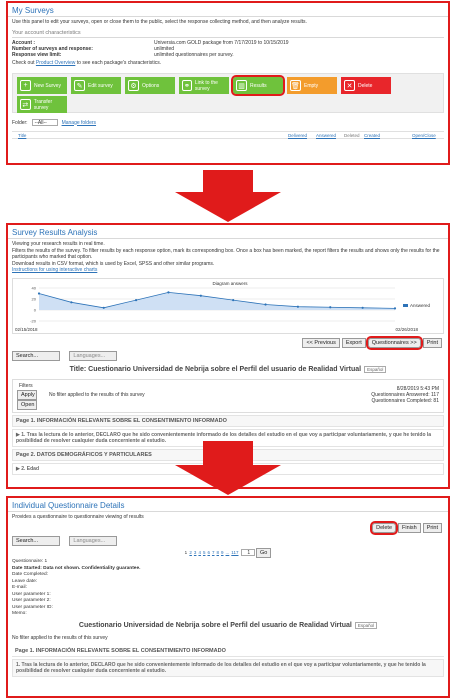 The height and width of the screenshot is (700, 455). What do you see at coordinates (384, 528) in the screenshot?
I see `delete-questionnaire-button: Delete` at bounding box center [384, 528].